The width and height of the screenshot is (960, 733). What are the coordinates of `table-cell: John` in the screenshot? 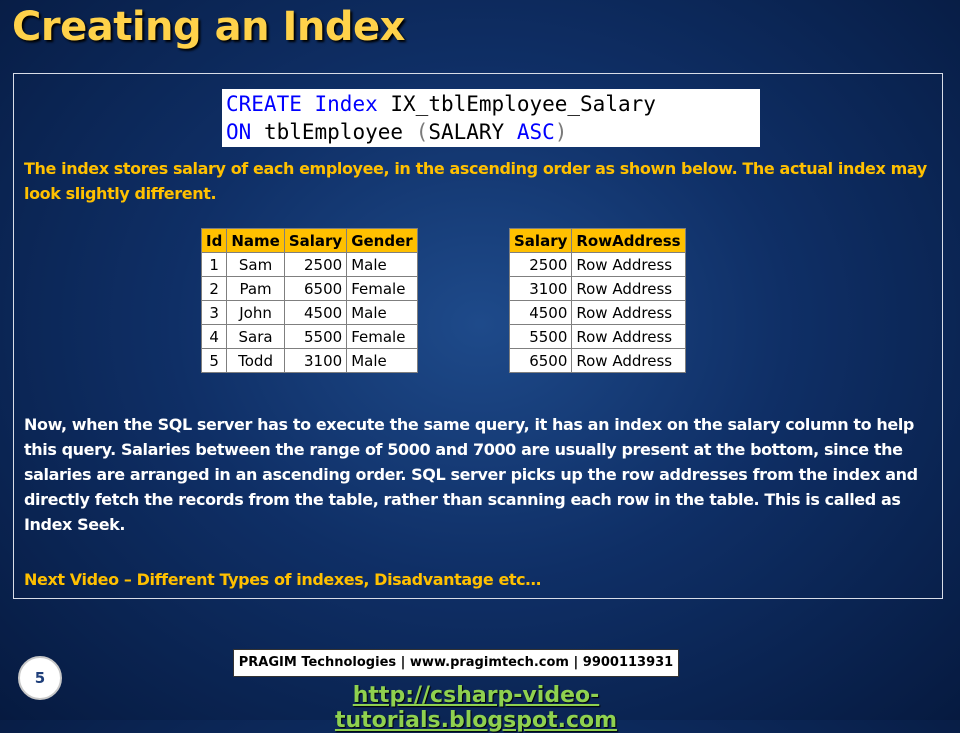 It's located at (255, 312).